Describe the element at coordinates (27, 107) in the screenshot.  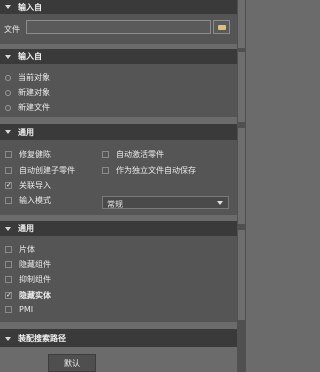
I see `radio-new-file: 新建文件` at that location.